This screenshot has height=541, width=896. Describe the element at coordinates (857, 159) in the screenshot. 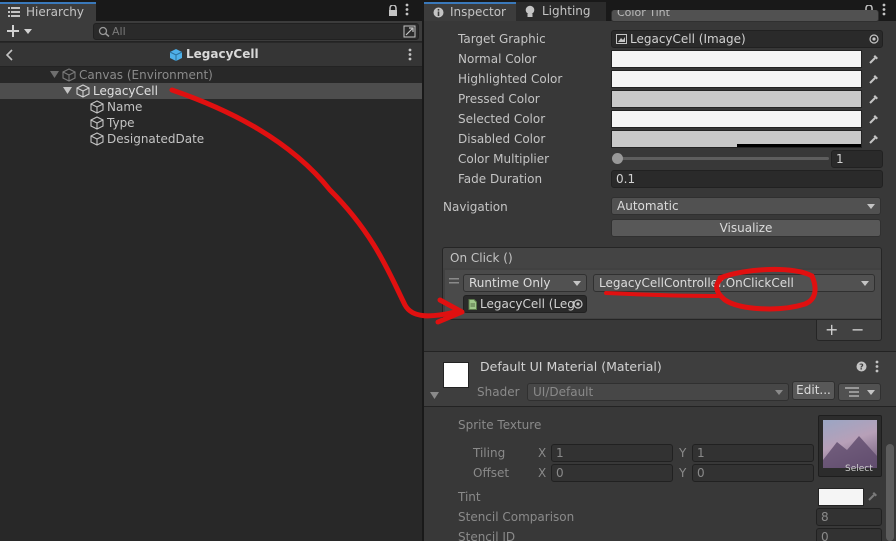

I see `color-multiplier-input: 1` at that location.